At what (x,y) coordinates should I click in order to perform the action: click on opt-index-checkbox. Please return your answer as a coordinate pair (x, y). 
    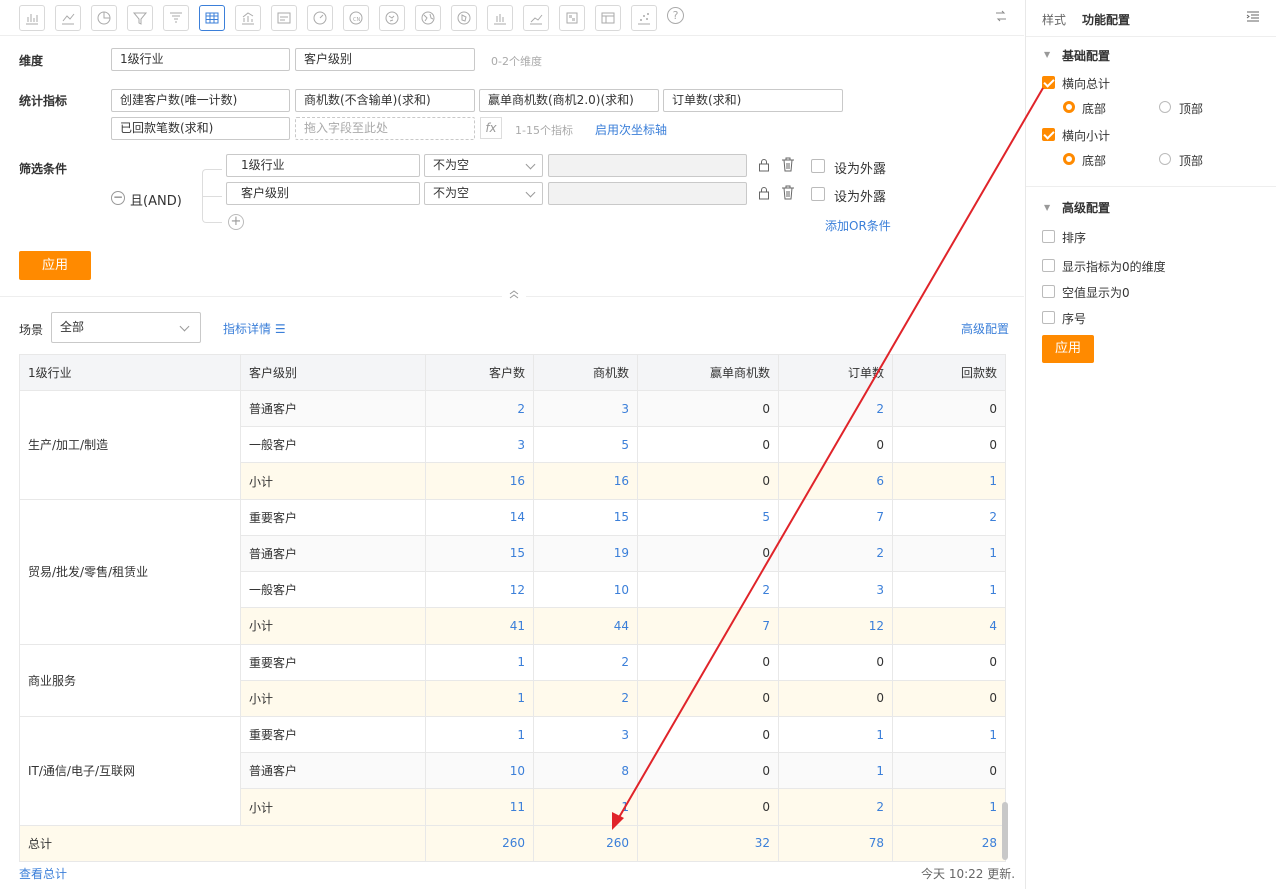
    Looking at the image, I should click on (1048, 317).